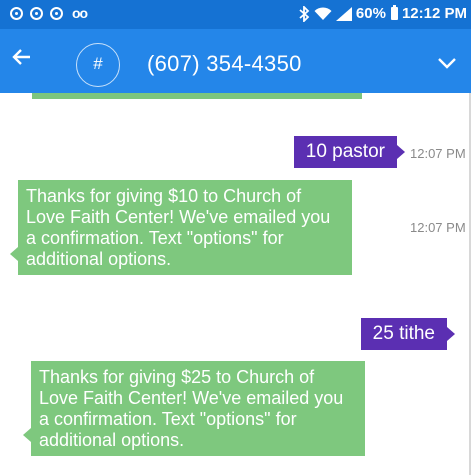 The image size is (471, 475). I want to click on message-text: 10 pastor, so click(345, 151).